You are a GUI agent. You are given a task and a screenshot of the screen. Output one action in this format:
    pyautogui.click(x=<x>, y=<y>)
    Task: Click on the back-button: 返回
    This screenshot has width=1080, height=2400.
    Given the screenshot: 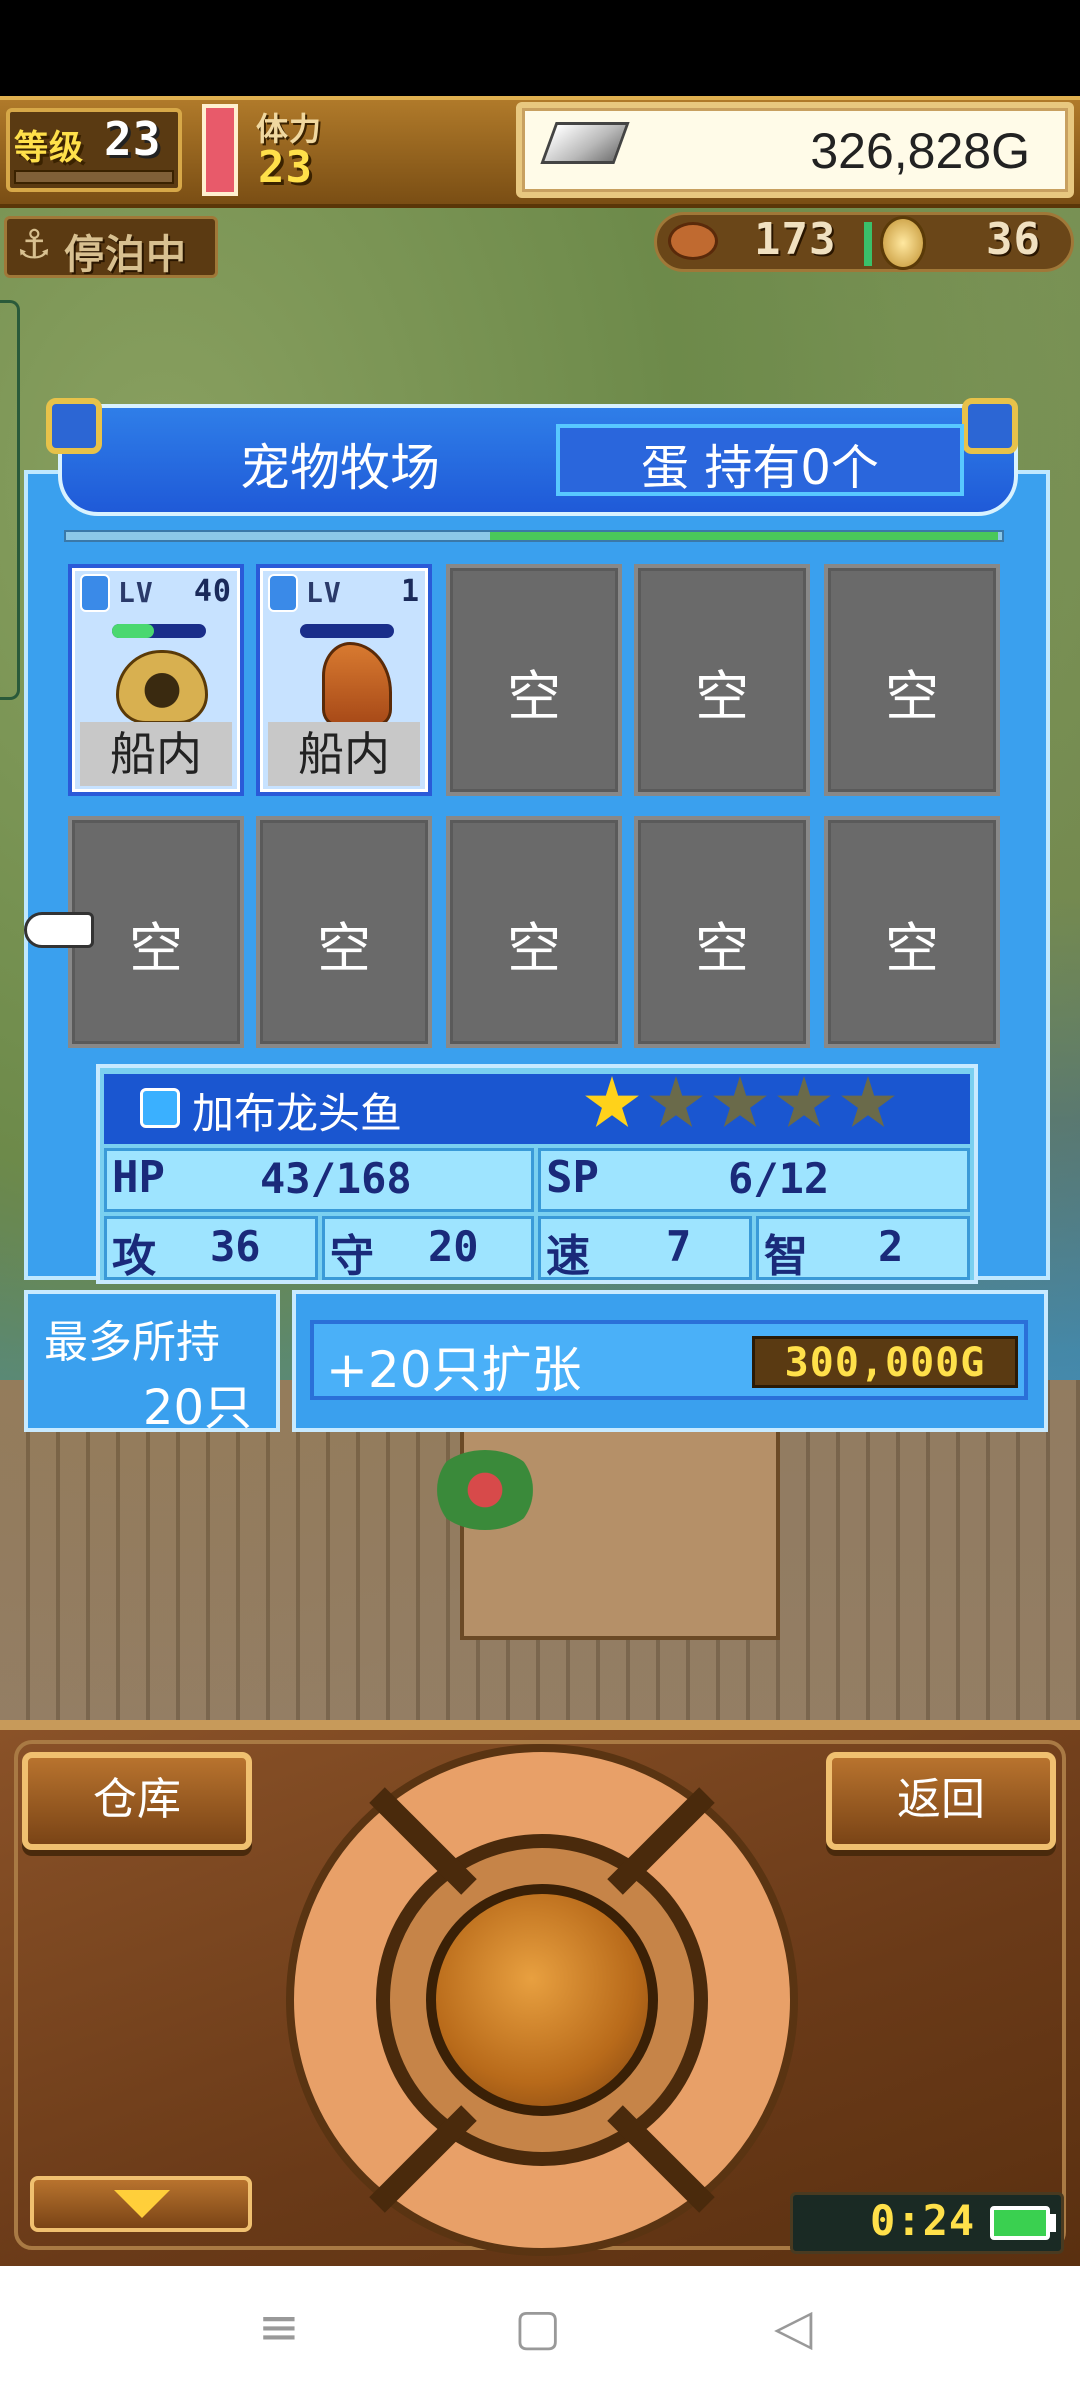 What is the action you would take?
    pyautogui.click(x=941, y=1801)
    